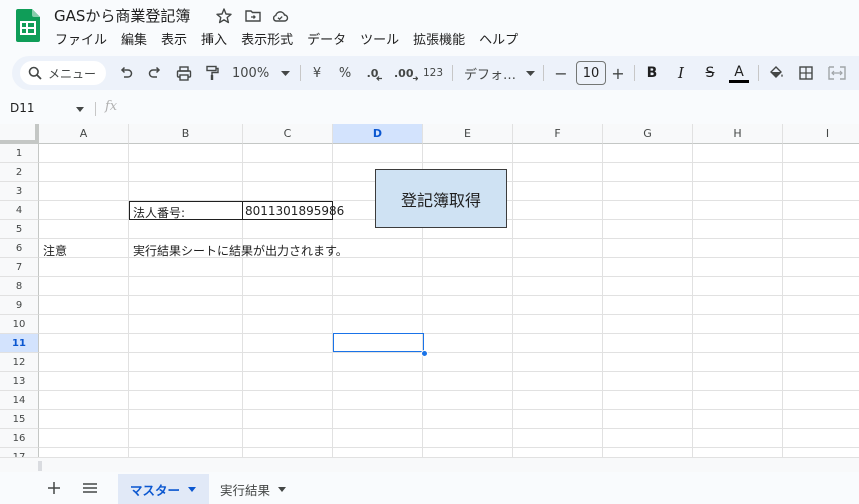 Image resolution: width=859 pixels, height=504 pixels. I want to click on menu-insert: 挿入, so click(214, 38).